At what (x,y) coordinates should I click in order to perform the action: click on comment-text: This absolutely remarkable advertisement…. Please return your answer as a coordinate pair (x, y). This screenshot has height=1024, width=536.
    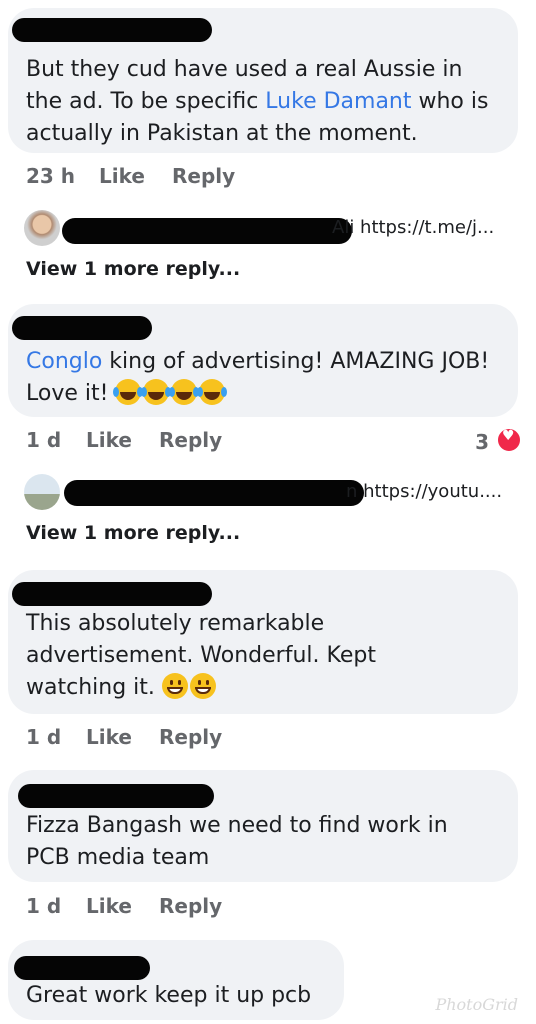
    Looking at the image, I should click on (201, 655).